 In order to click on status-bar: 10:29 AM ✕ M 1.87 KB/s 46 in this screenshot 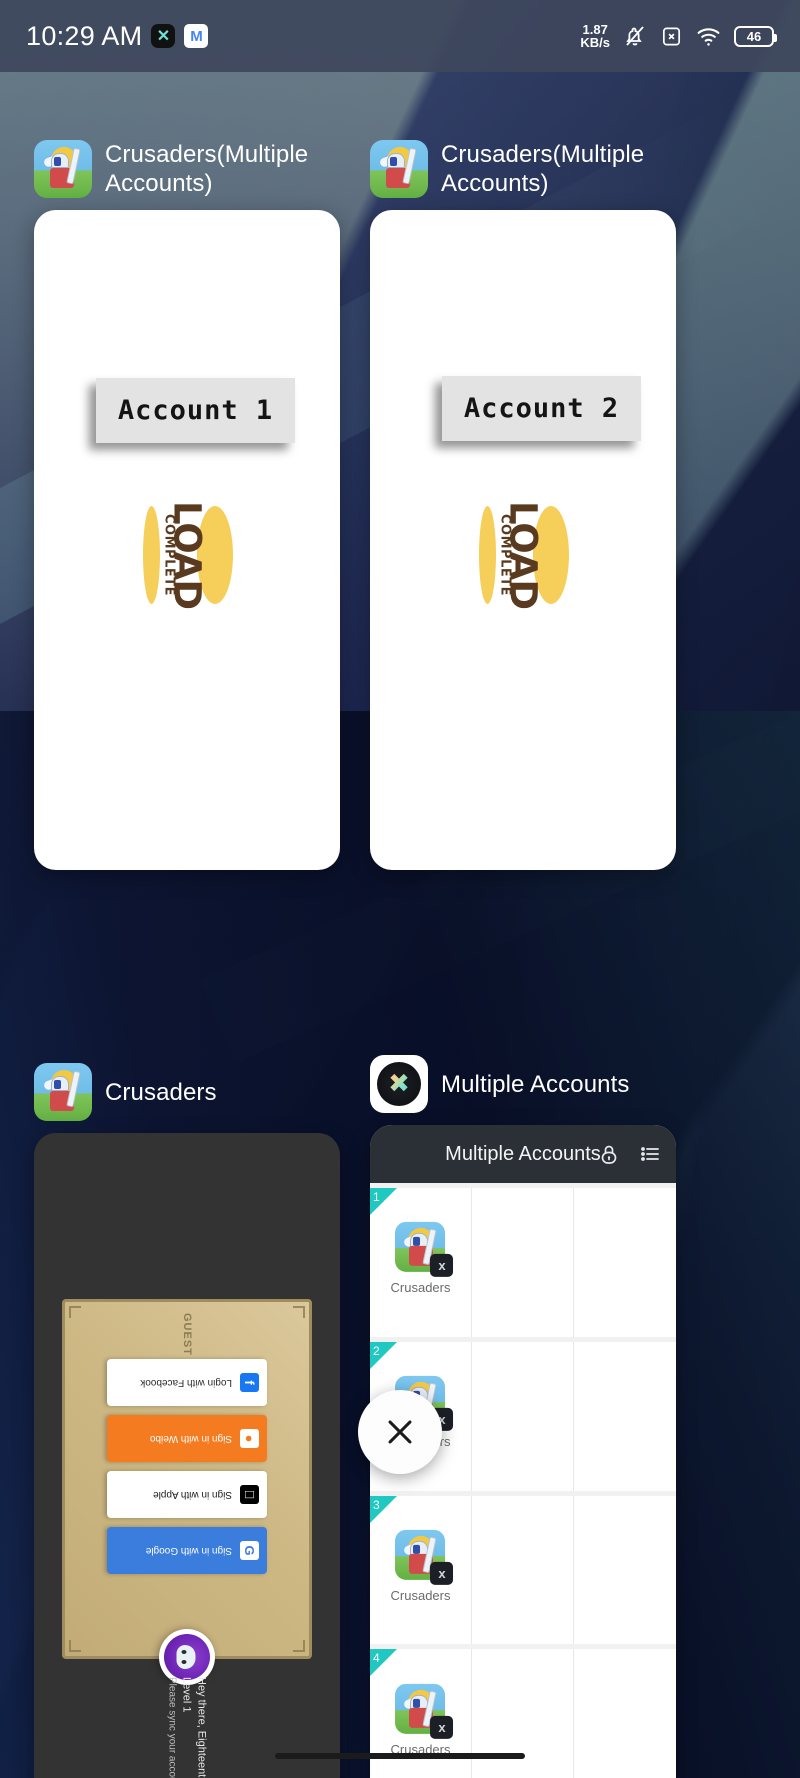, I will do `click(400, 36)`.